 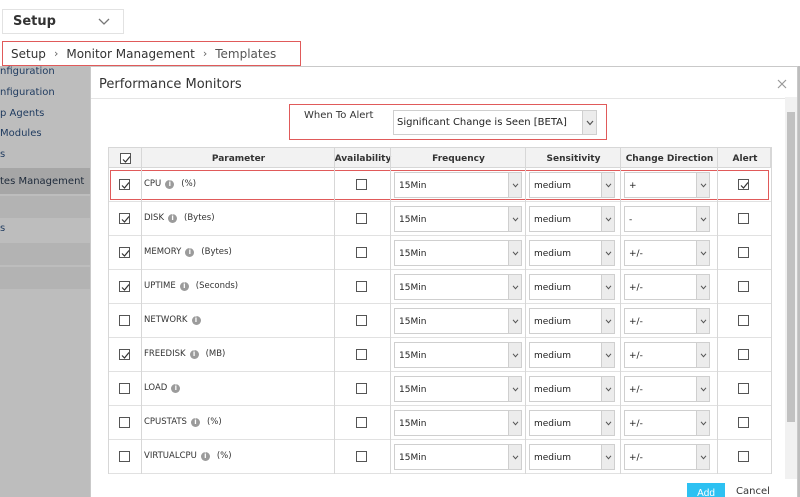 What do you see at coordinates (160, 286) in the screenshot?
I see `parameter-name: UPTIME` at bounding box center [160, 286].